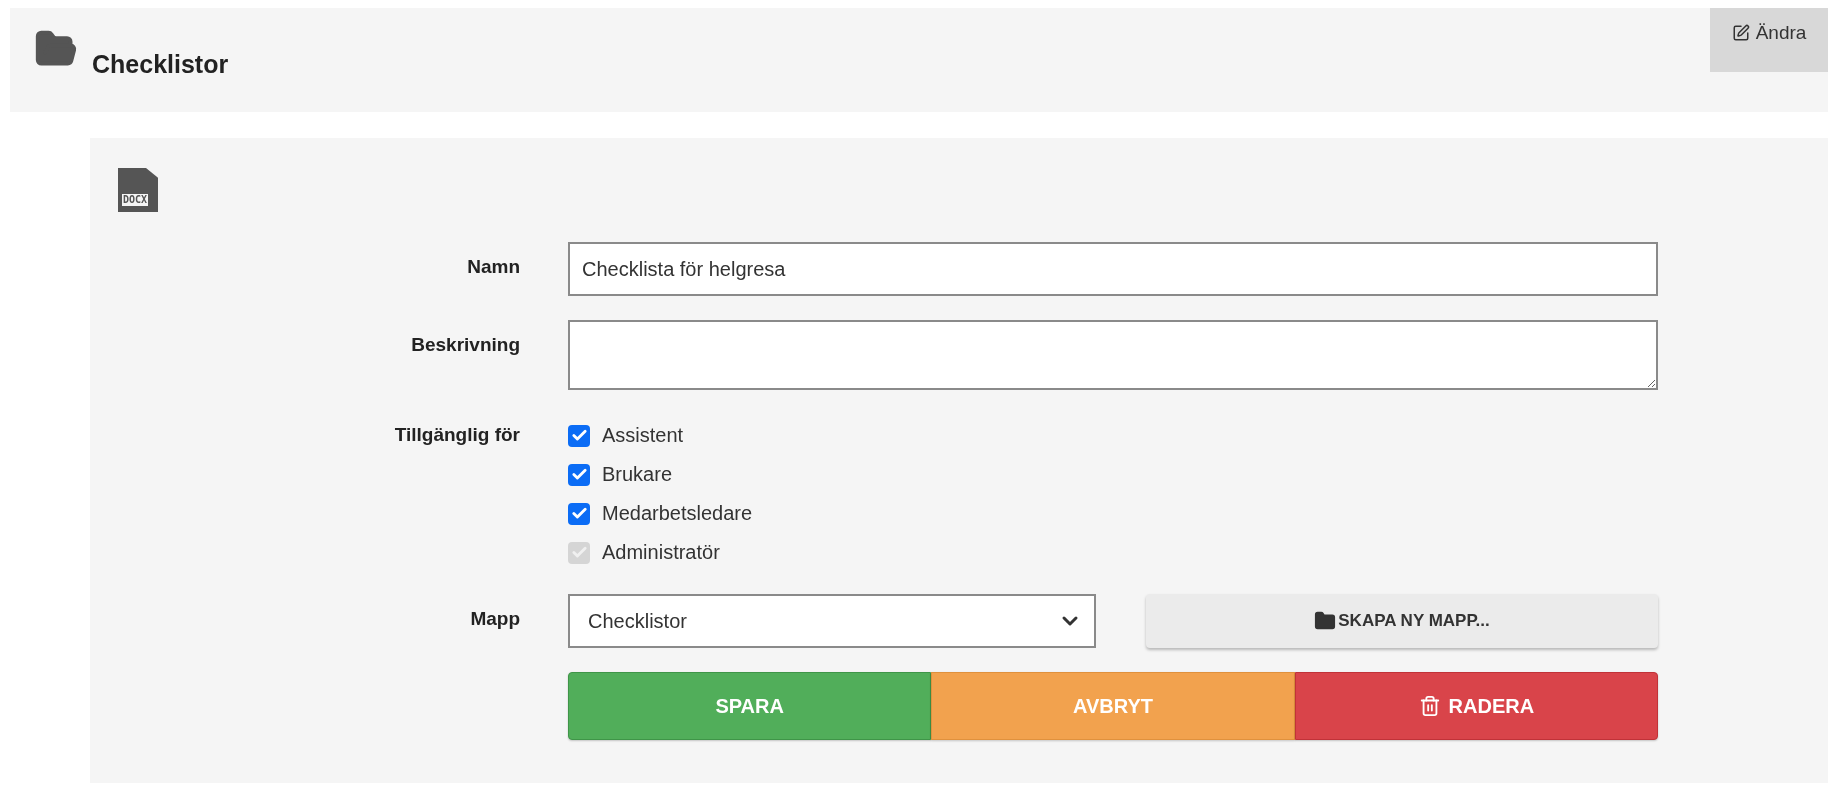 This screenshot has height=798, width=1838. What do you see at coordinates (494, 619) in the screenshot?
I see `field-label: Mapp` at bounding box center [494, 619].